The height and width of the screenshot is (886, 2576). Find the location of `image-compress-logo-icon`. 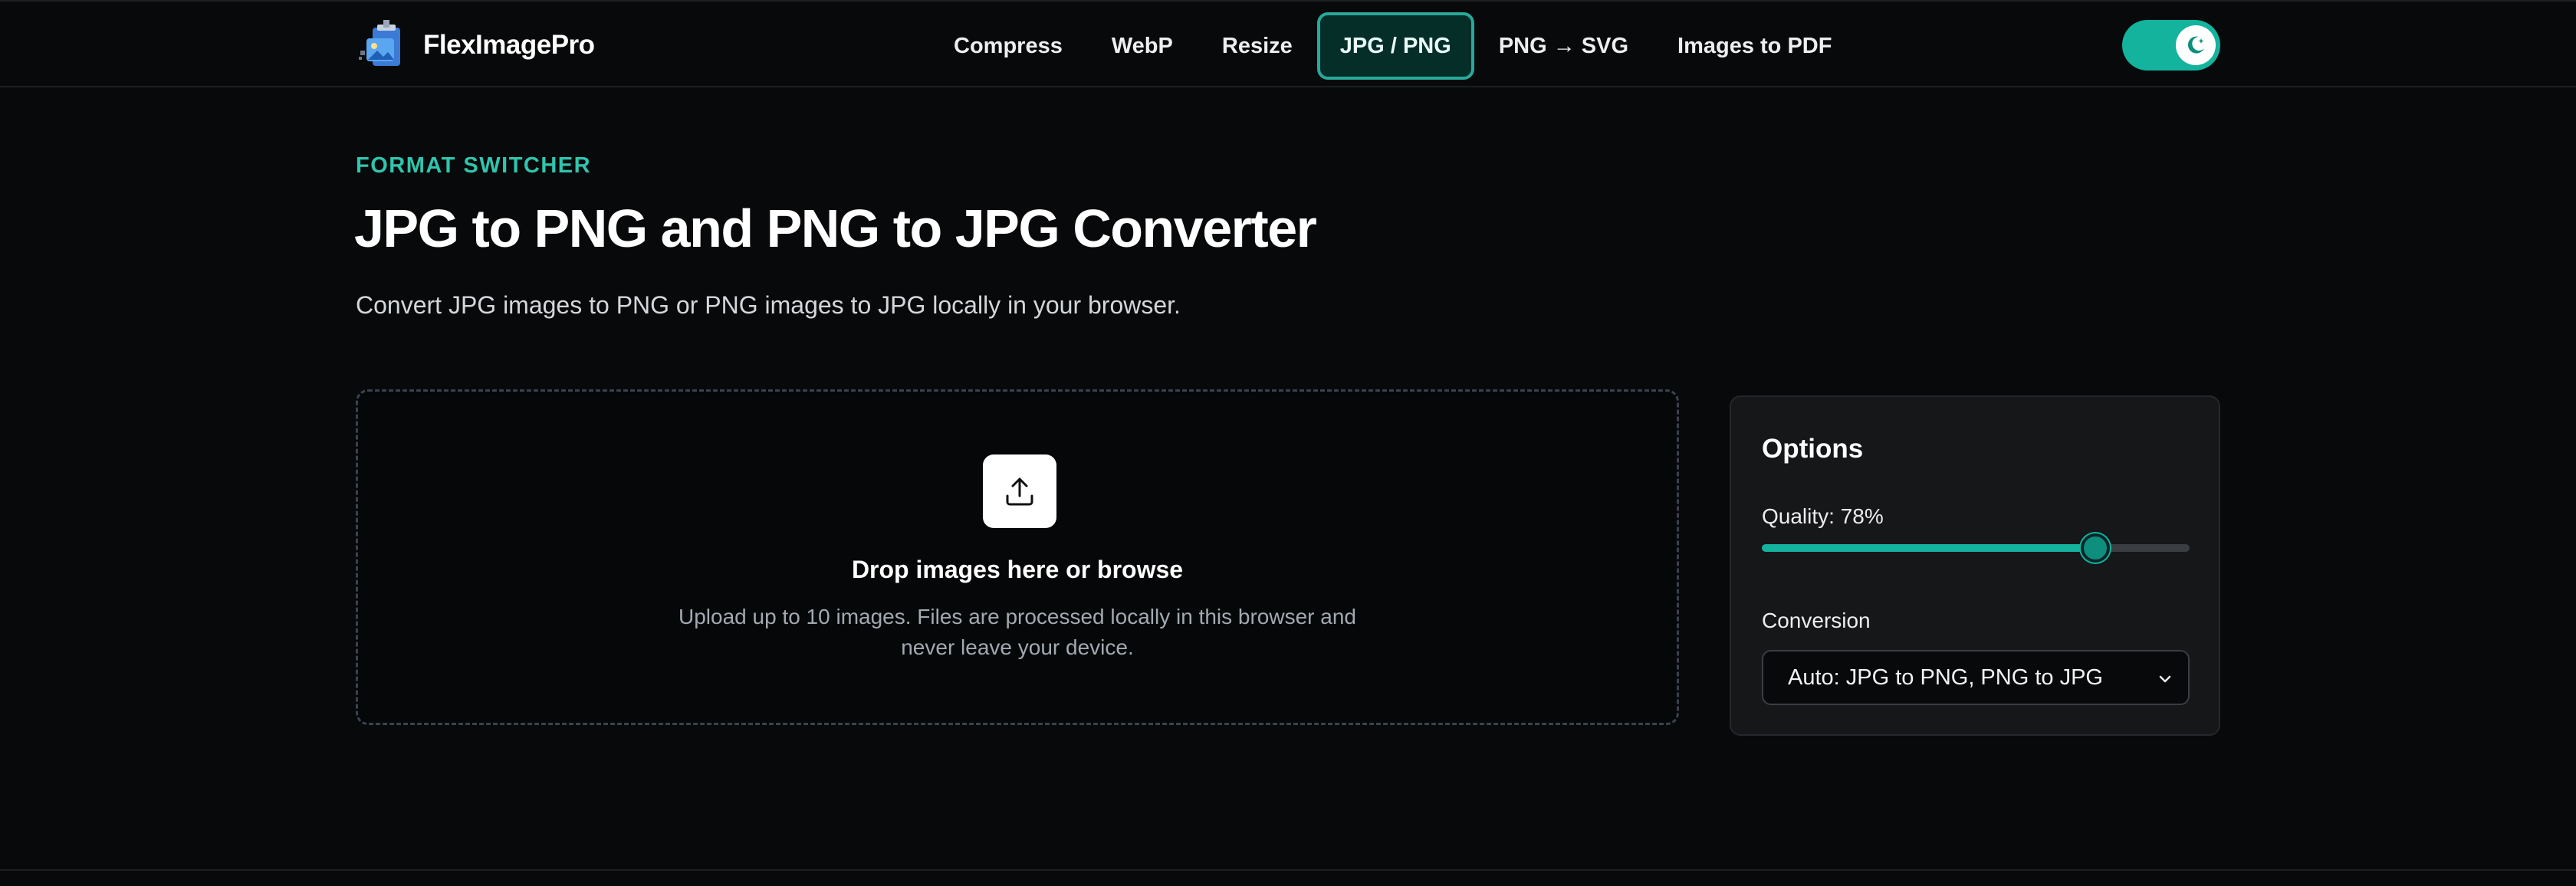

image-compress-logo-icon is located at coordinates (379, 43).